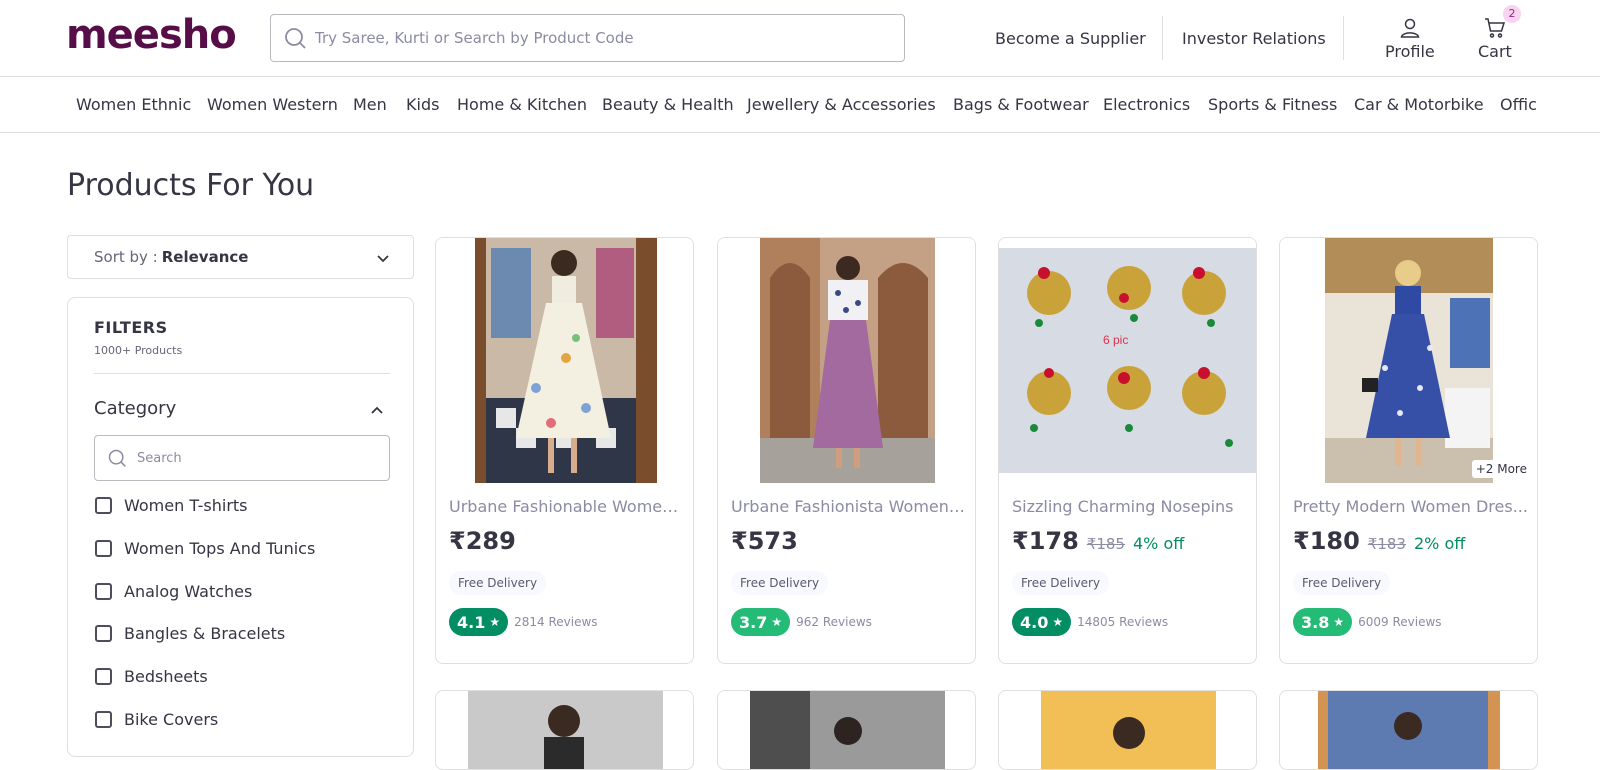  I want to click on filters-product-count: 1000+ Products, so click(138, 350).